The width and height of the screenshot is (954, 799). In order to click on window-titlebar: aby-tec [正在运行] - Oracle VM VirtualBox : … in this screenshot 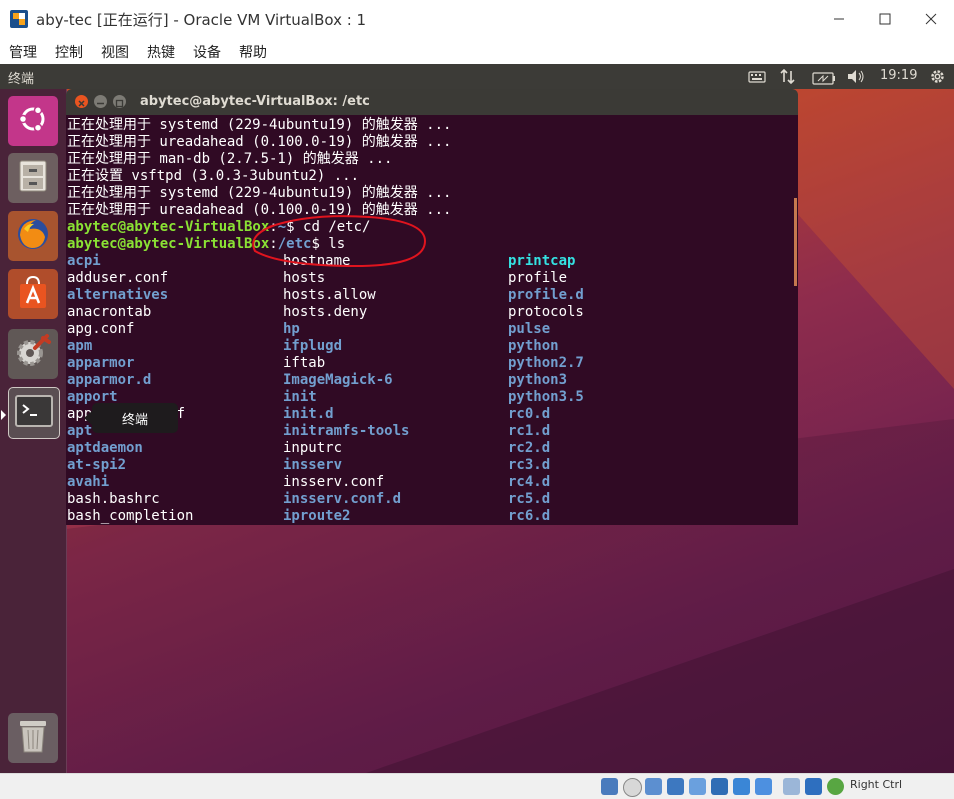, I will do `click(477, 19)`.